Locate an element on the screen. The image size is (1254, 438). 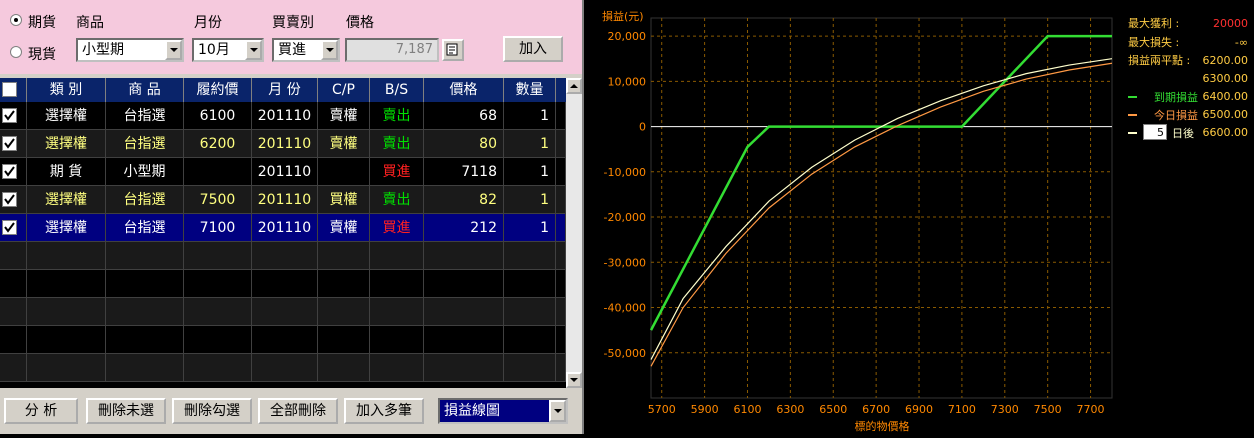
y-tick-label: 20,000 is located at coordinates (627, 36).